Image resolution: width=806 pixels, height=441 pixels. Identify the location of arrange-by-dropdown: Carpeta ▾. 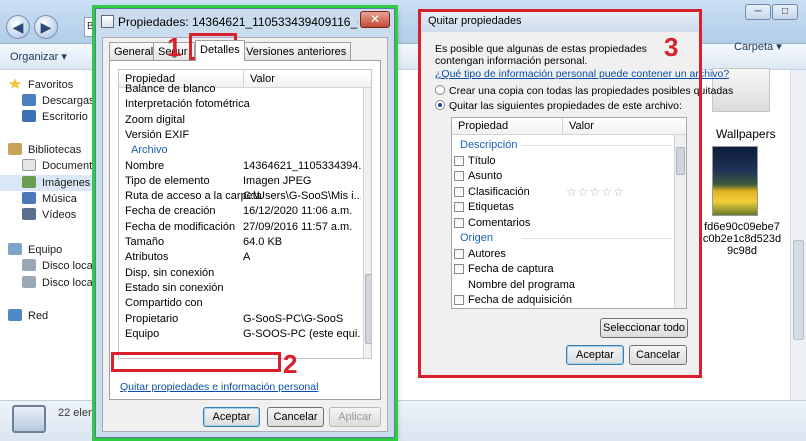
(758, 46).